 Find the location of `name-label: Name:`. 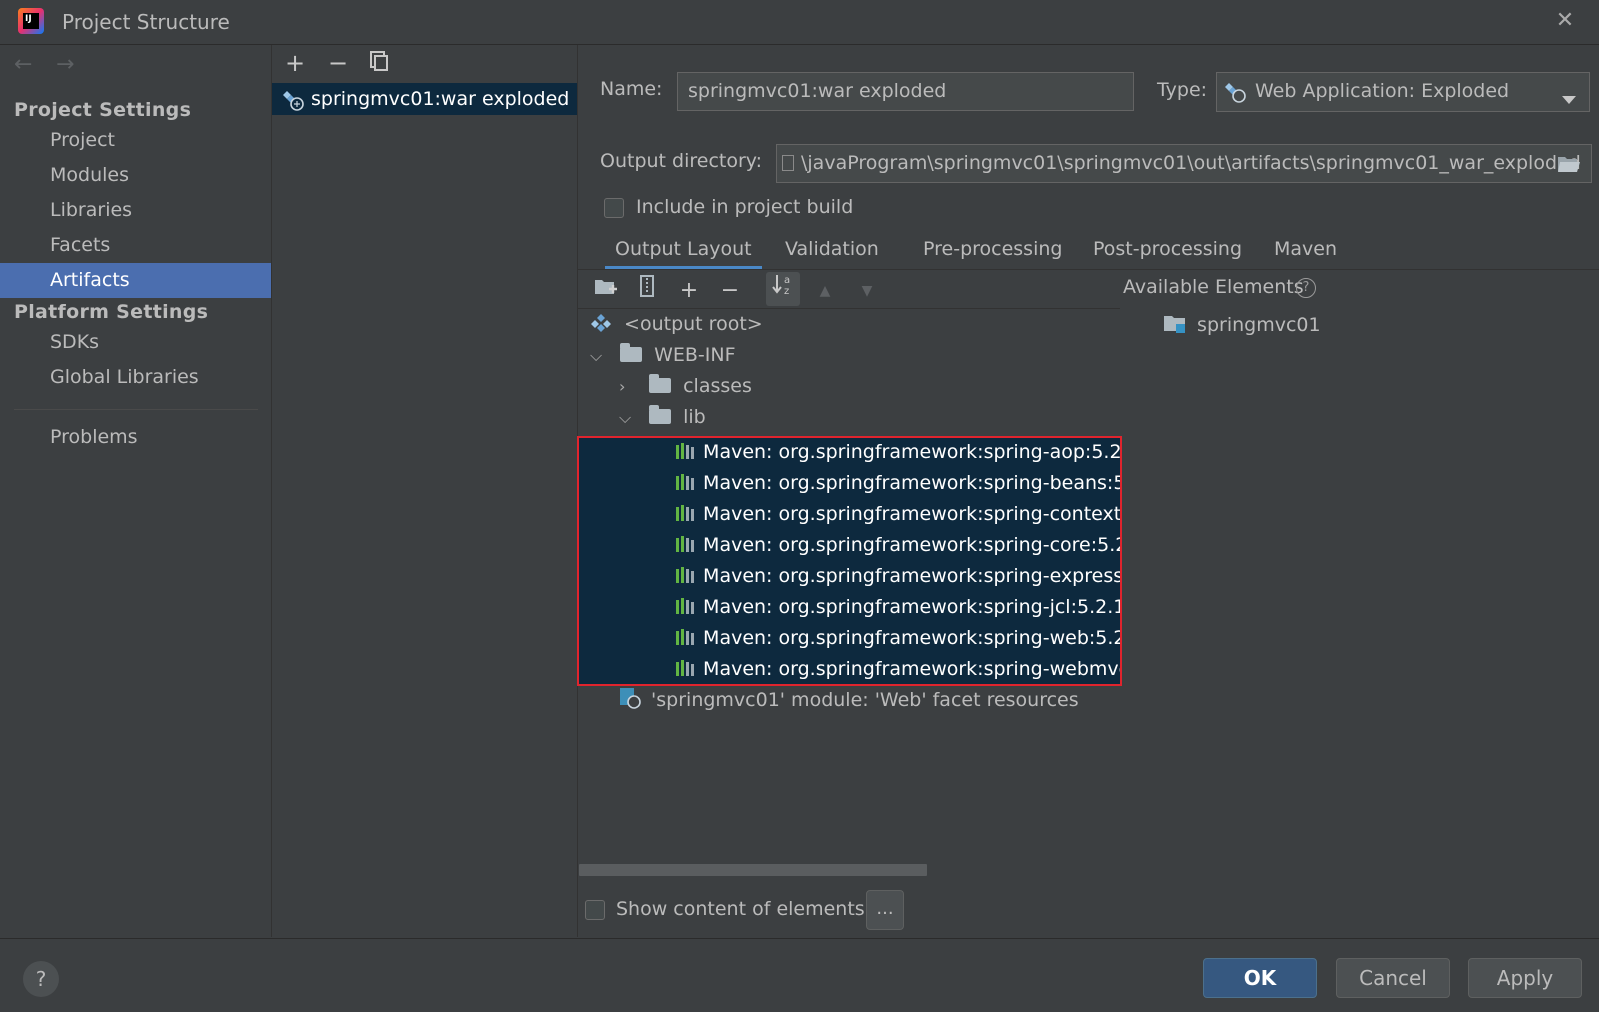

name-label: Name: is located at coordinates (631, 89).